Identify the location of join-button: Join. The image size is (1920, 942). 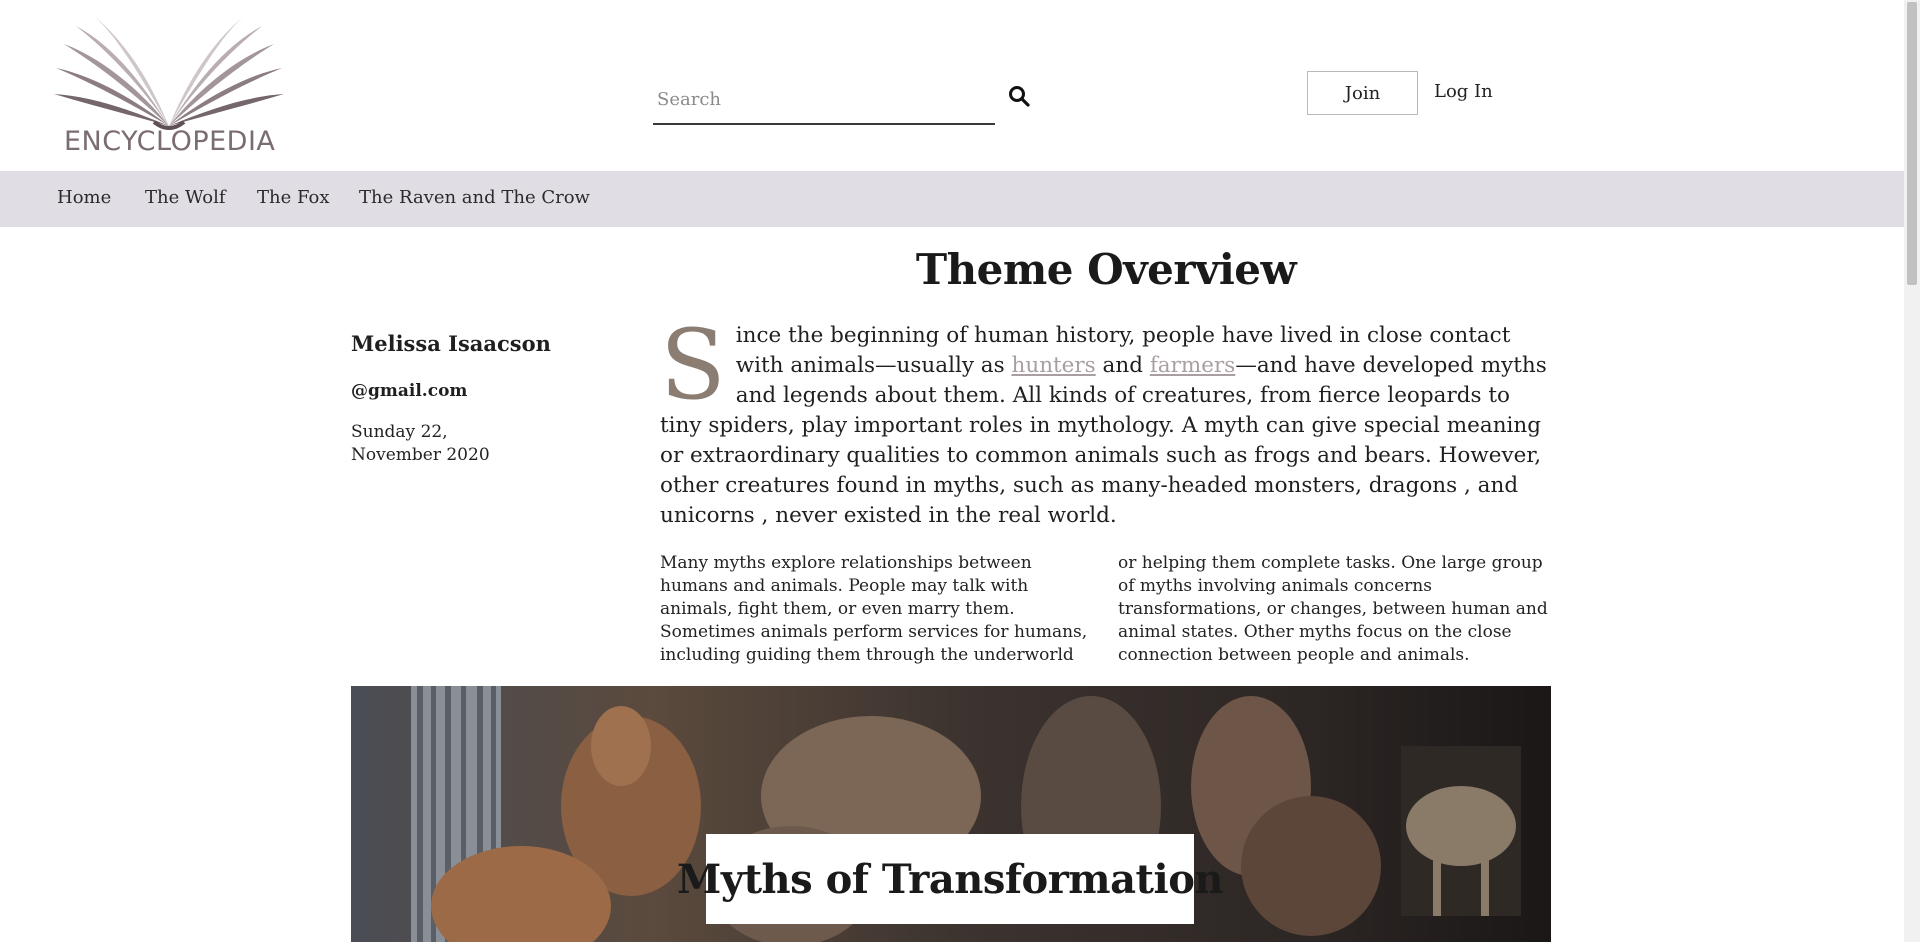
(1362, 93).